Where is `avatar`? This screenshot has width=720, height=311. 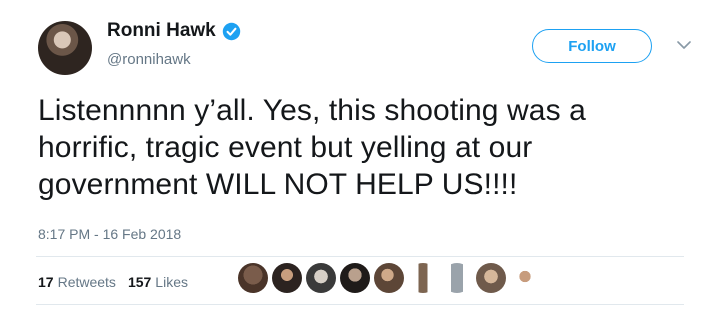 avatar is located at coordinates (65, 48).